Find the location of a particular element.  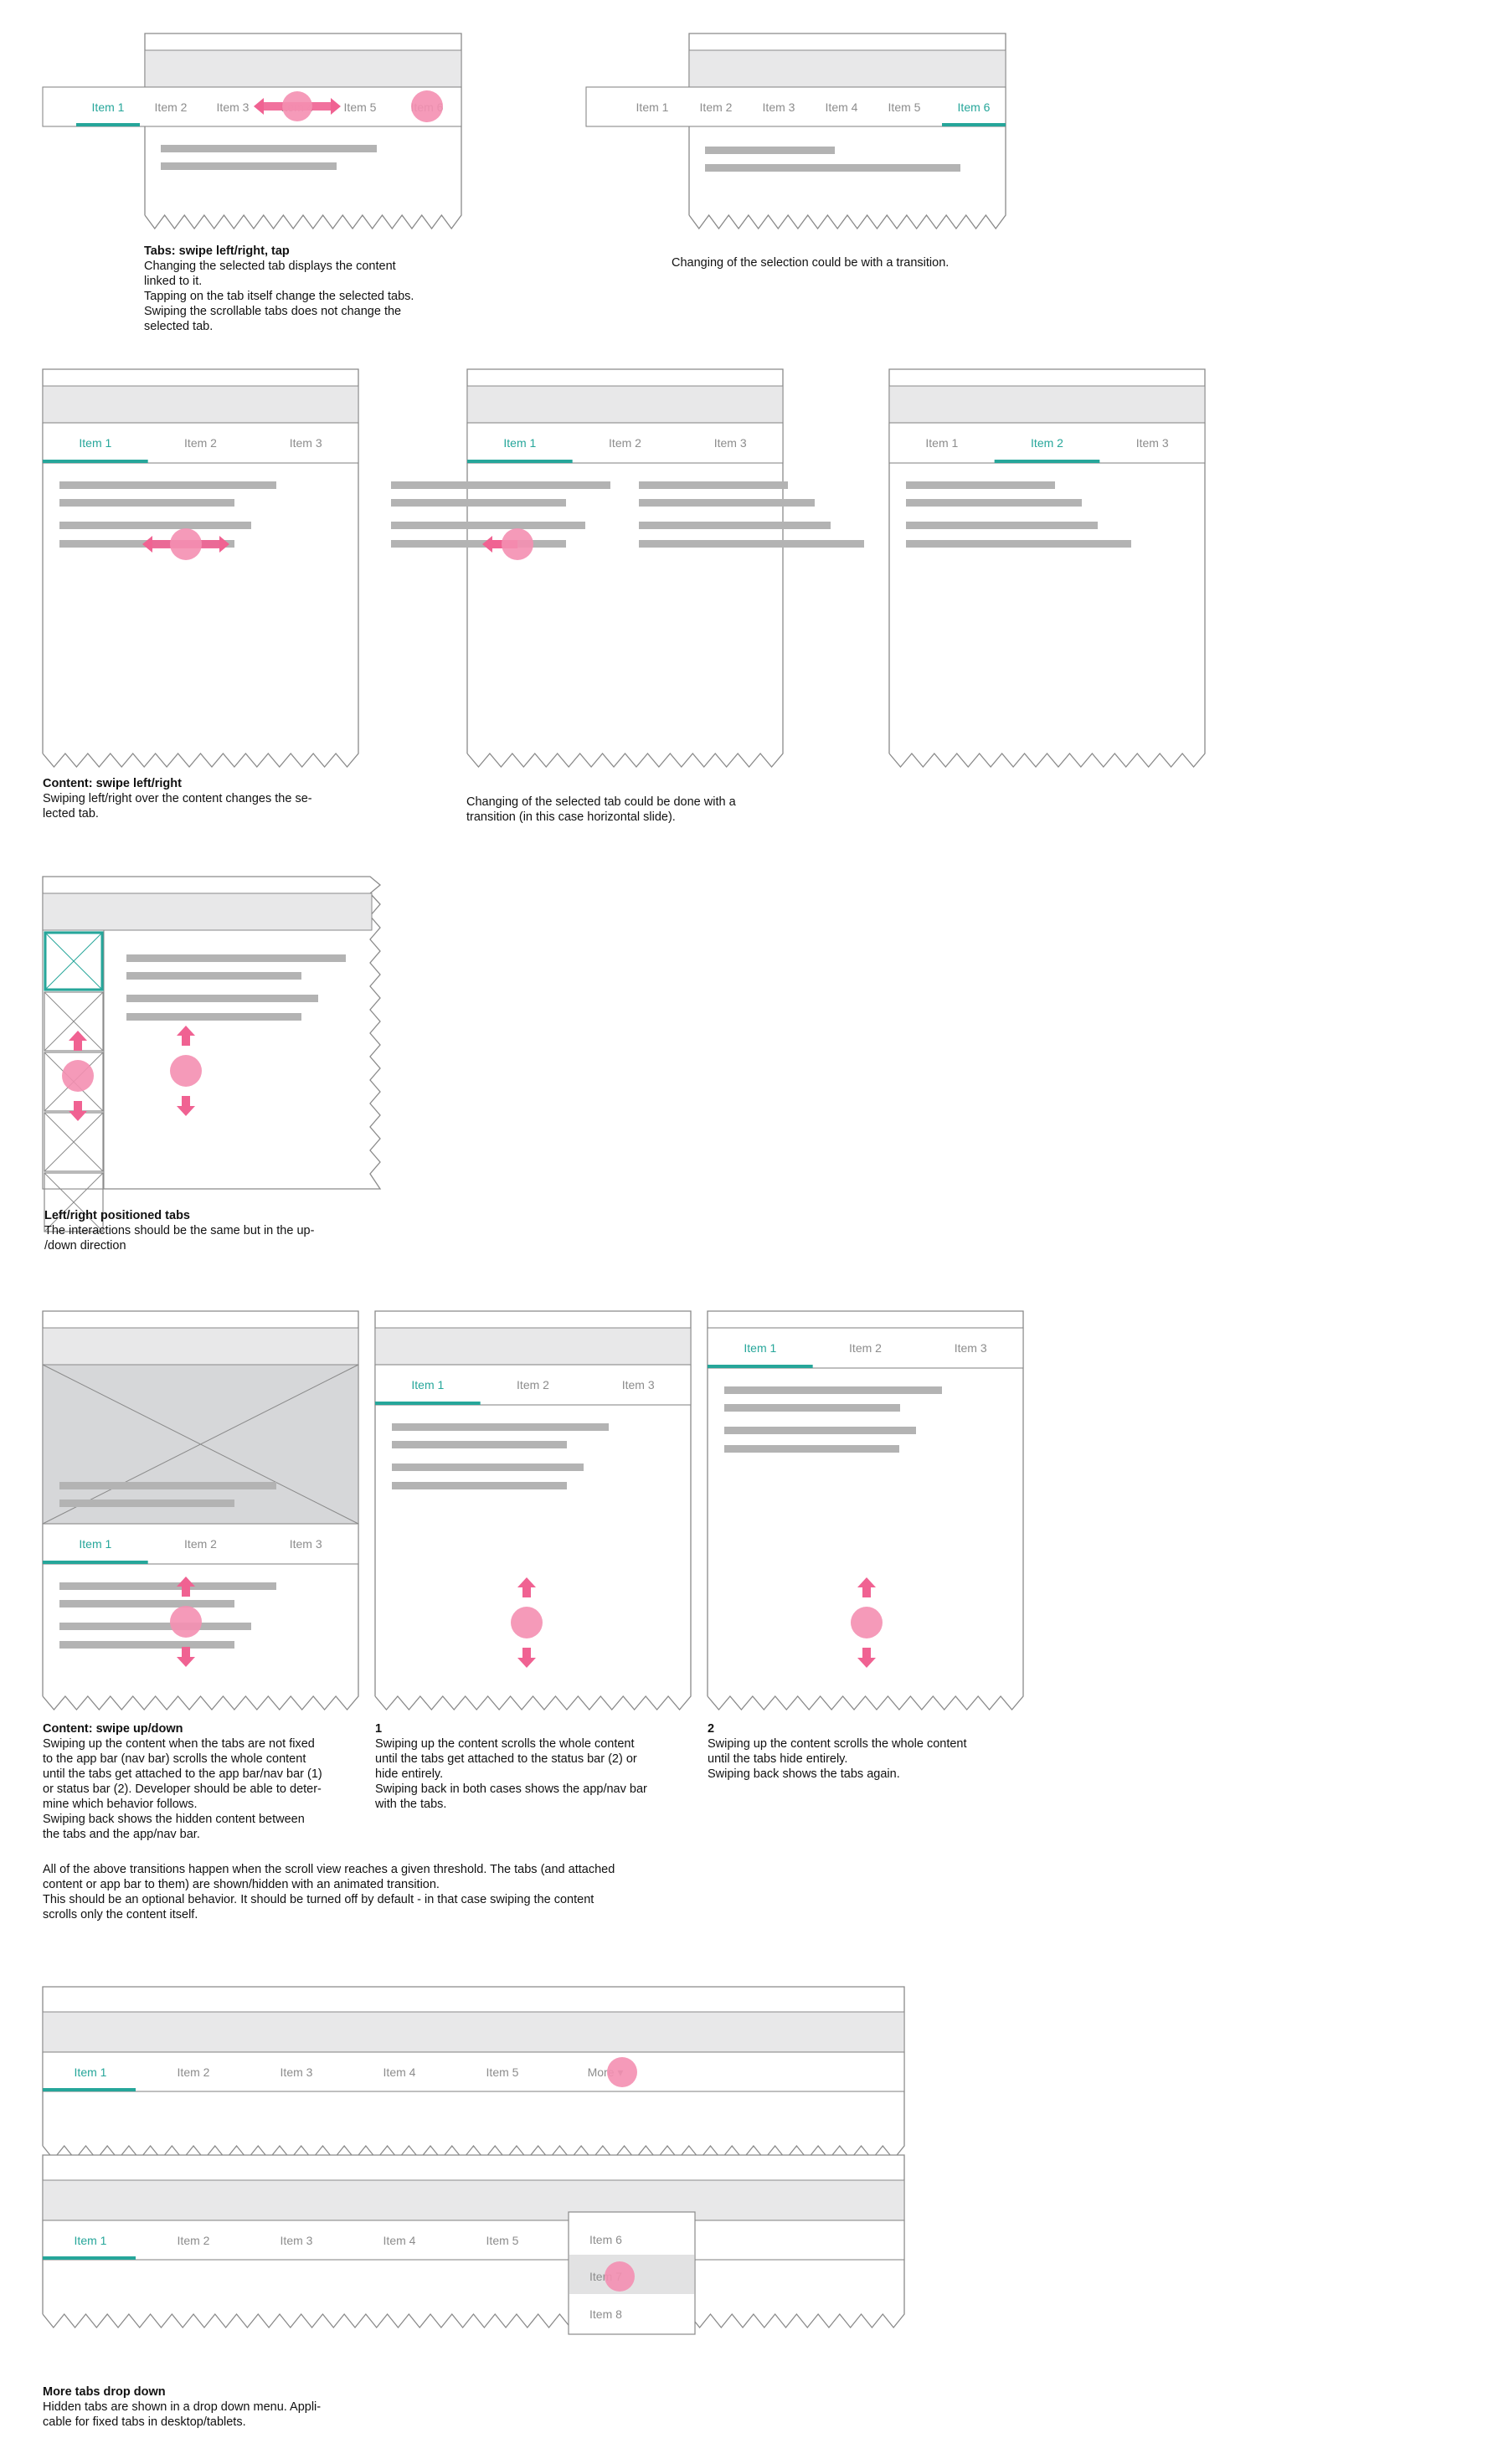

dropdown-item-6: Item 6 is located at coordinates (605, 2239).